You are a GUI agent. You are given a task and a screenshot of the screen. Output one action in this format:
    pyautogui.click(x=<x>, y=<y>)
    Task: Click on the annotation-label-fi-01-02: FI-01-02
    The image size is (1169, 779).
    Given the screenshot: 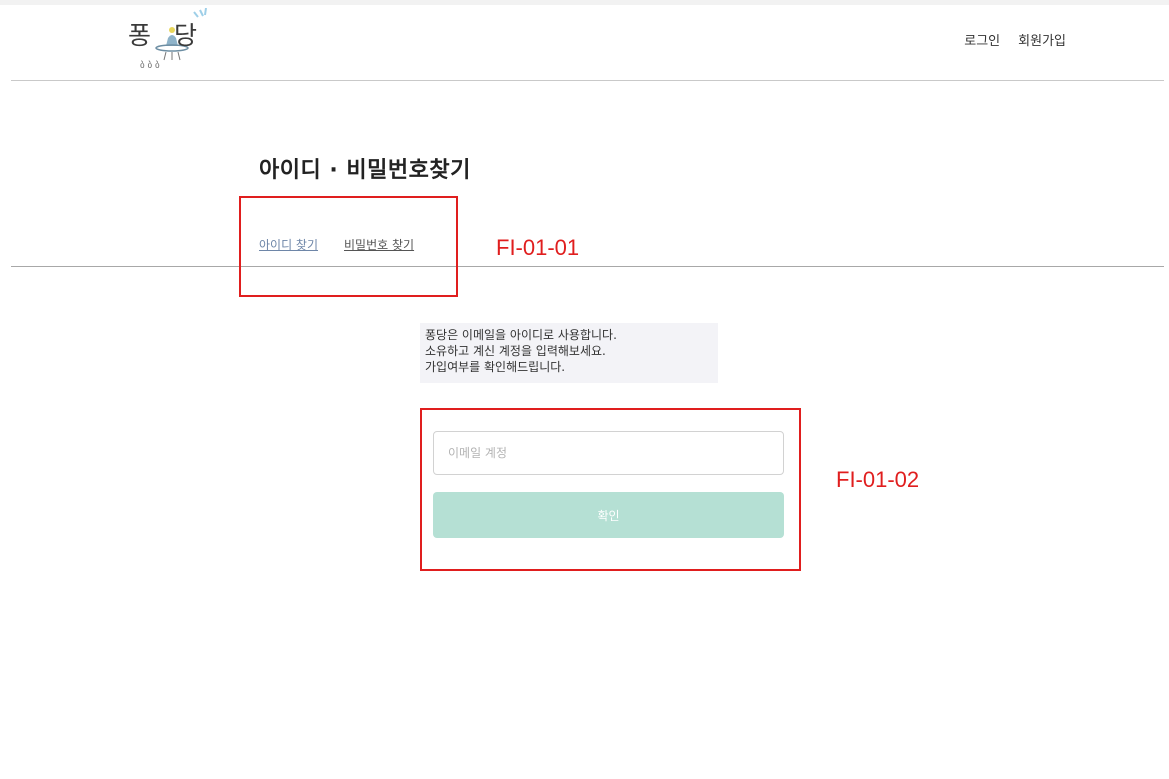 What is the action you would take?
    pyautogui.click(x=878, y=479)
    